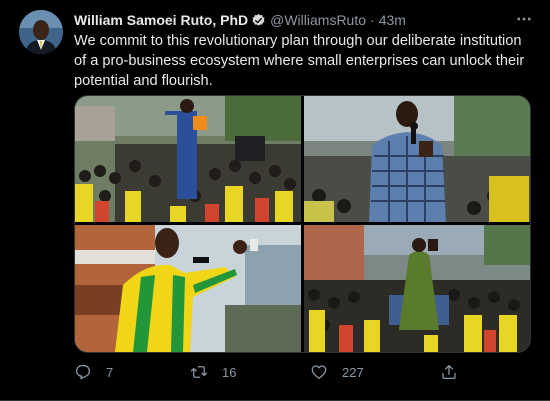  I want to click on share-icon, so click(449, 372).